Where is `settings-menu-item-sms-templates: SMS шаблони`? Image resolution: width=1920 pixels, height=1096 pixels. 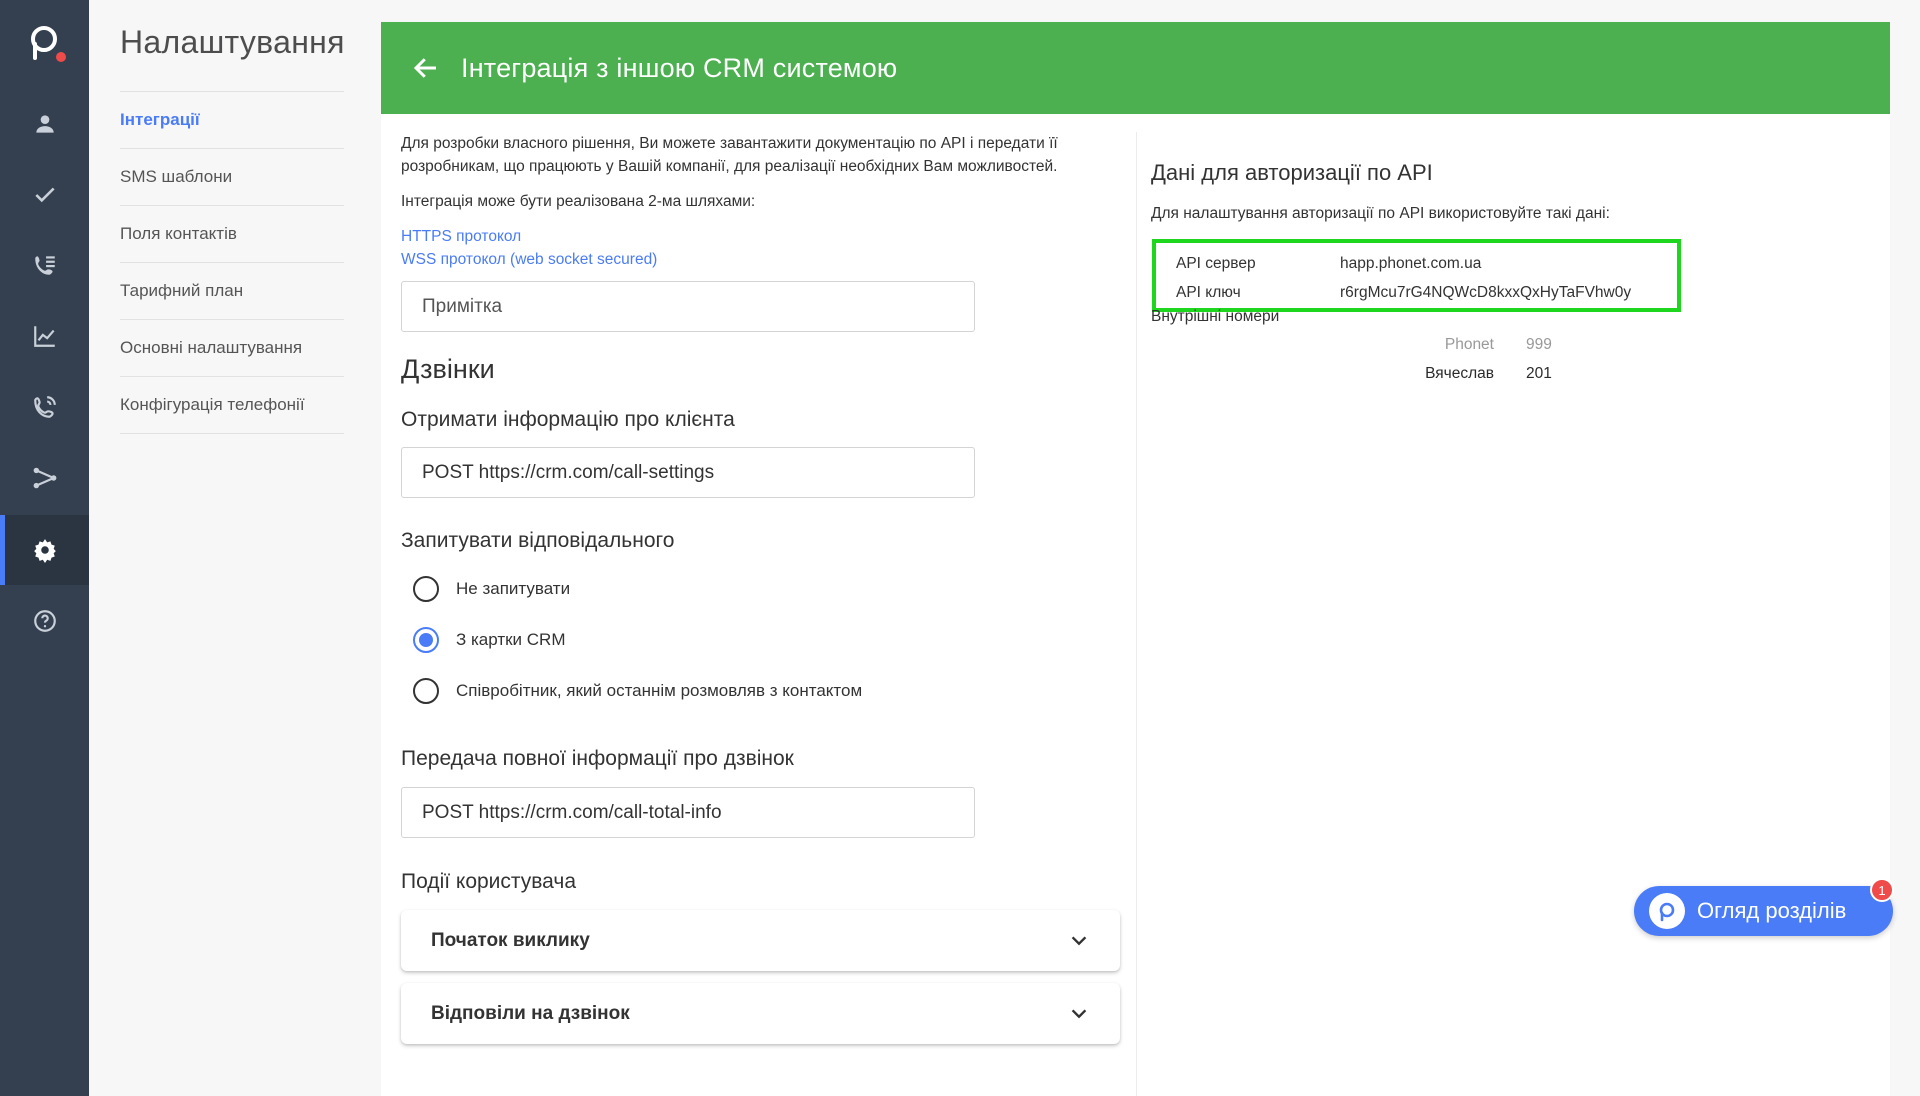 settings-menu-item-sms-templates: SMS шаблони is located at coordinates (232, 177).